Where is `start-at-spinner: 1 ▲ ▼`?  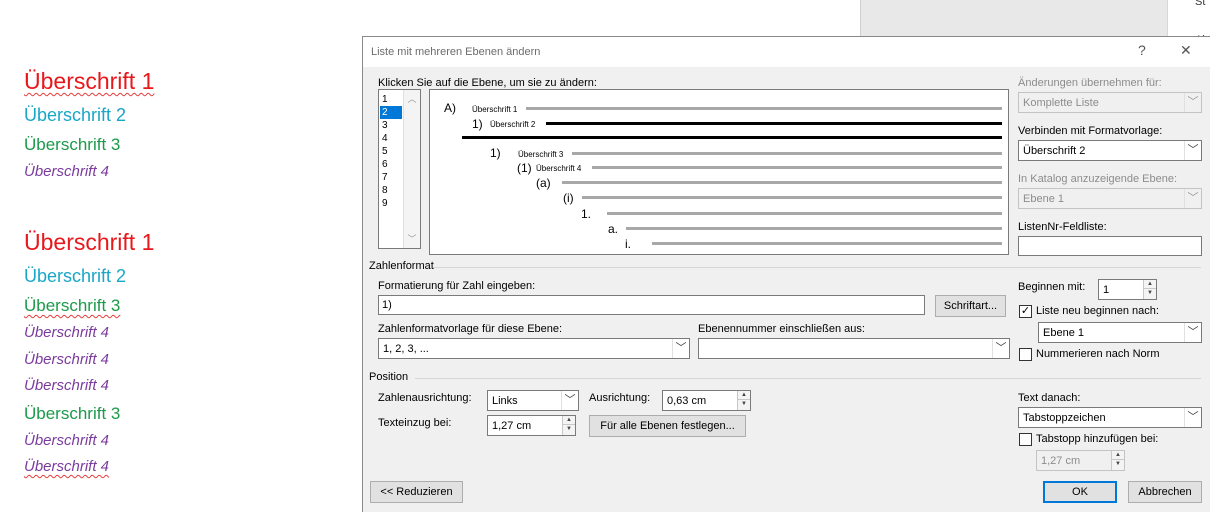 start-at-spinner: 1 ▲ ▼ is located at coordinates (1127, 289).